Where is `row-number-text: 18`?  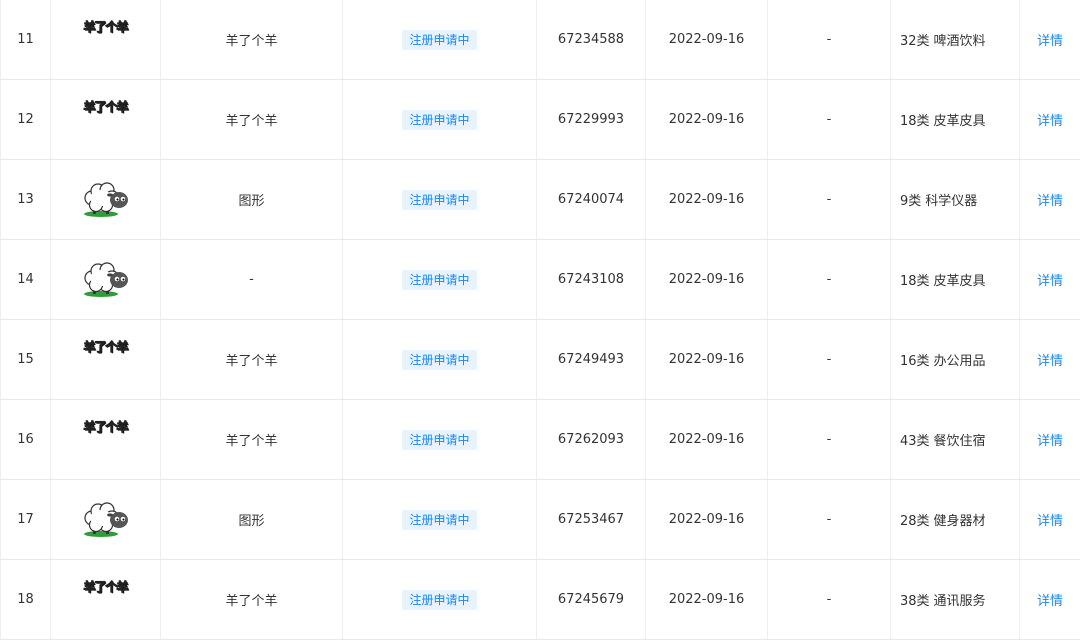 row-number-text: 18 is located at coordinates (25, 599).